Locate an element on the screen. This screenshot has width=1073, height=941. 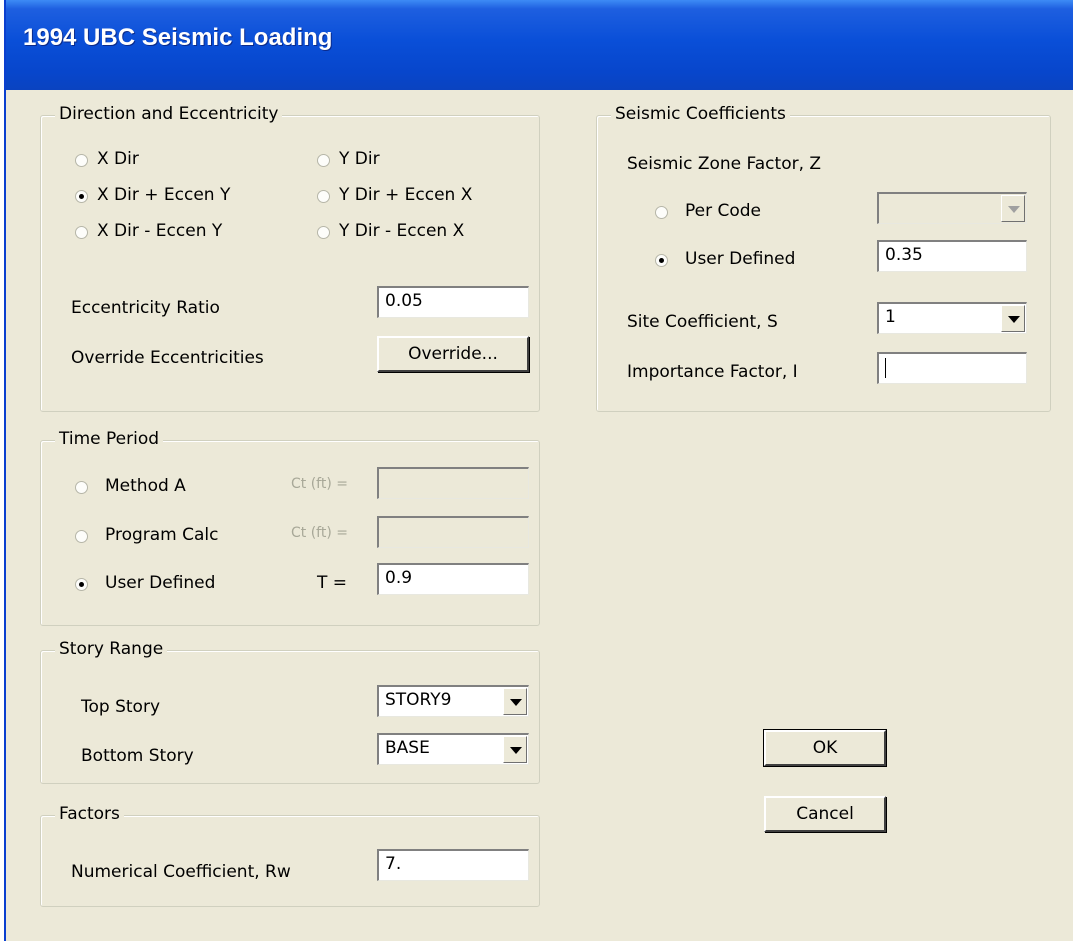
radio-method-a-label: Method A is located at coordinates (145, 486).